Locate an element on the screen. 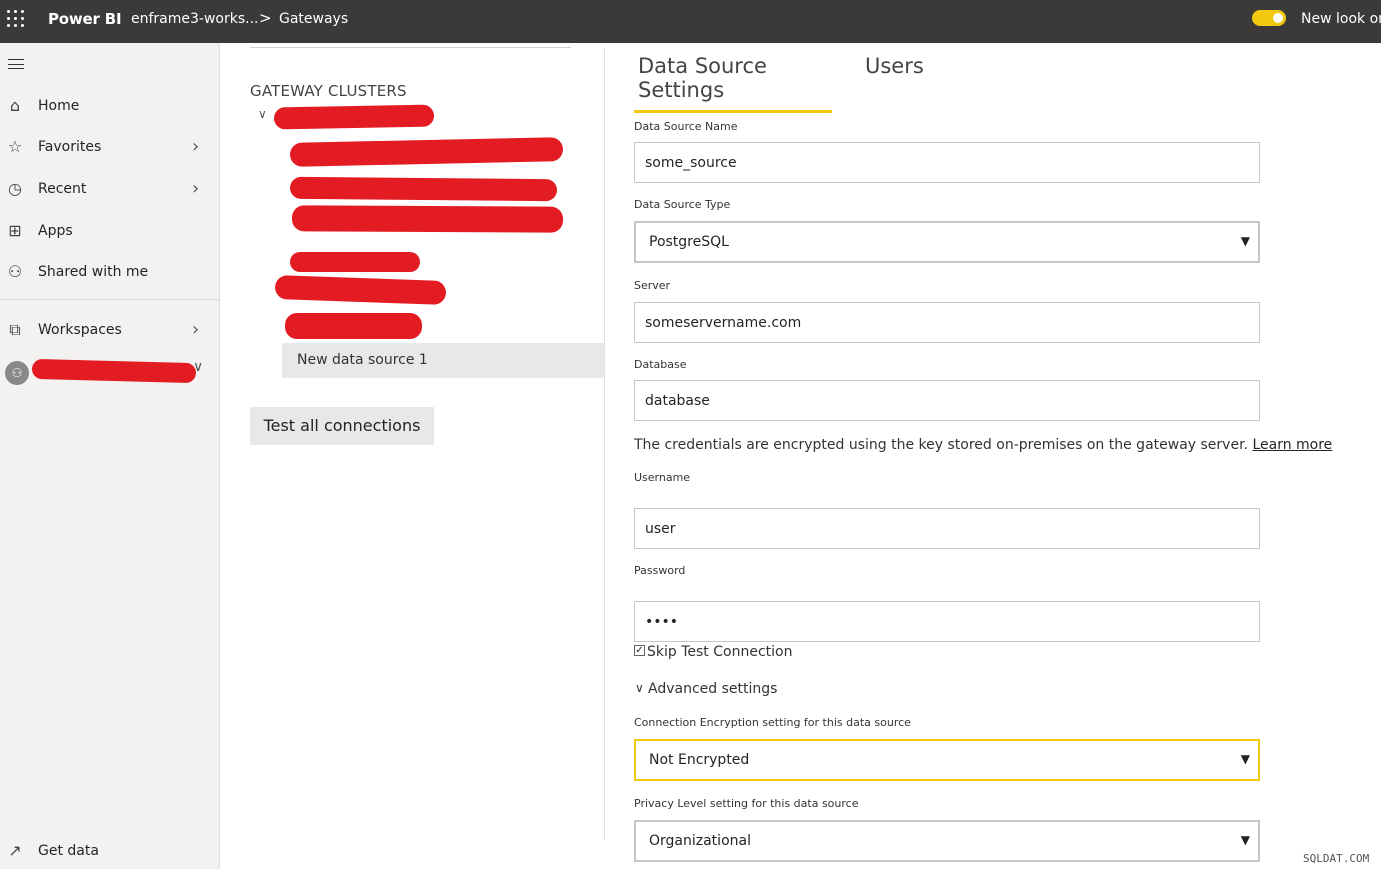 Image resolution: width=1381 pixels, height=869 pixels. new-look-label: New look on is located at coordinates (1341, 19).